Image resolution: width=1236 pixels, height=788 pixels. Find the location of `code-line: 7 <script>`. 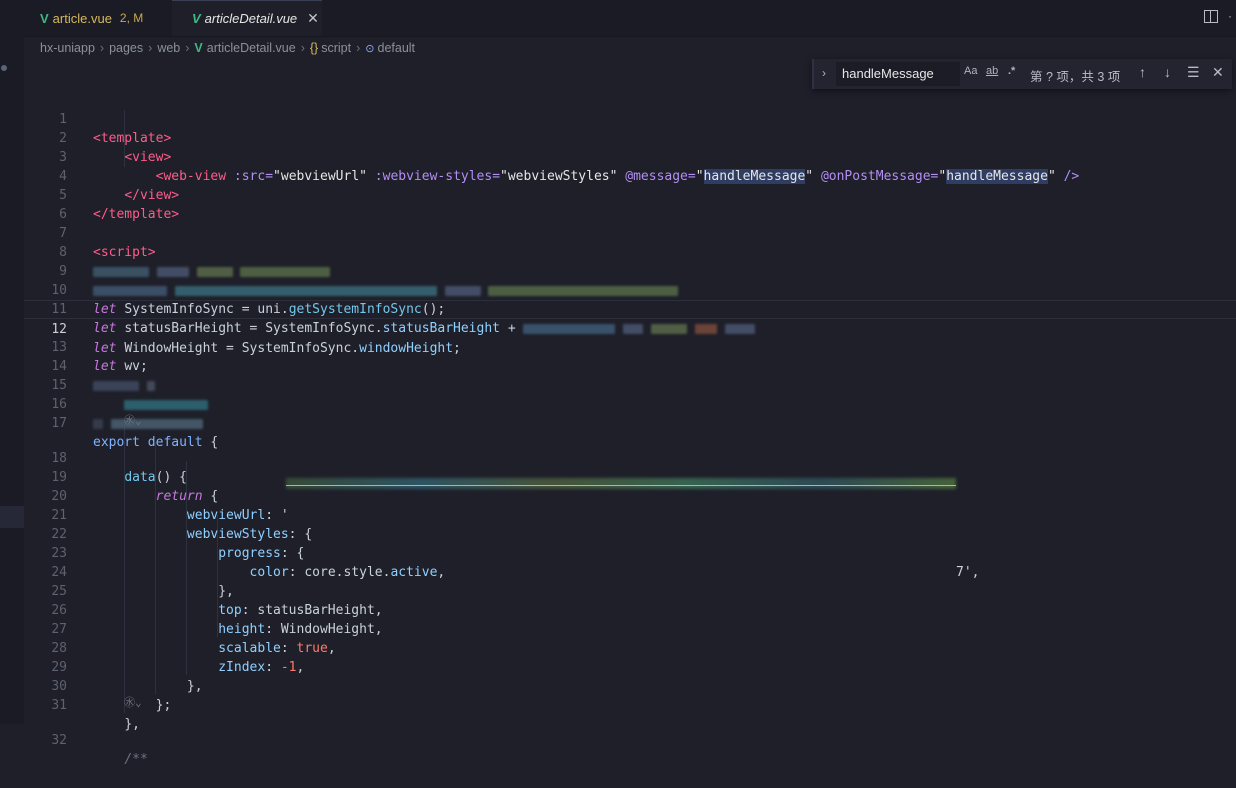

code-line: 7 <script> is located at coordinates (630, 232).